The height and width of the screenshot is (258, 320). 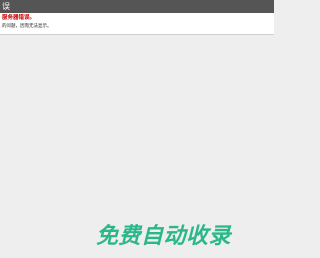 I want to click on watermark-logo: 免费自动收录, so click(x=163, y=237).